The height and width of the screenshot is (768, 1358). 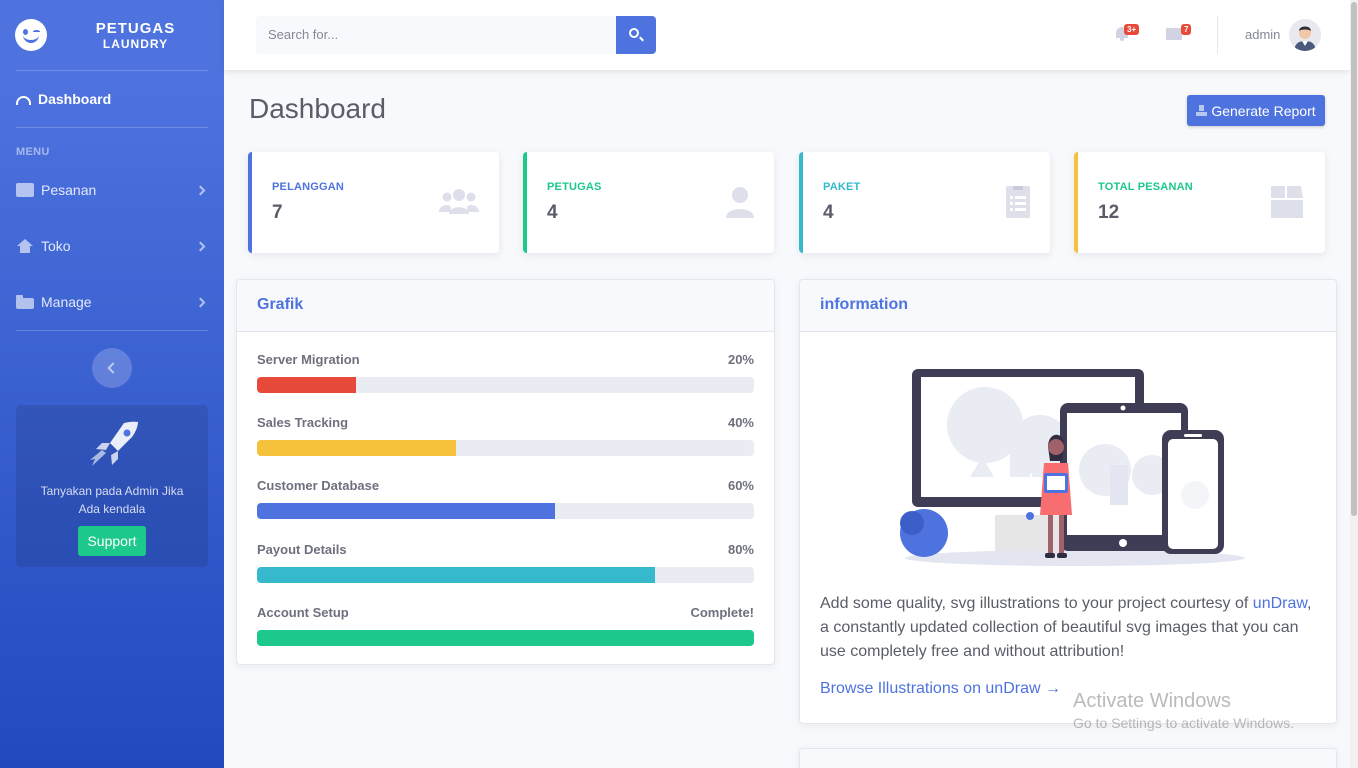 I want to click on page-title: Dashboard, so click(x=317, y=108).